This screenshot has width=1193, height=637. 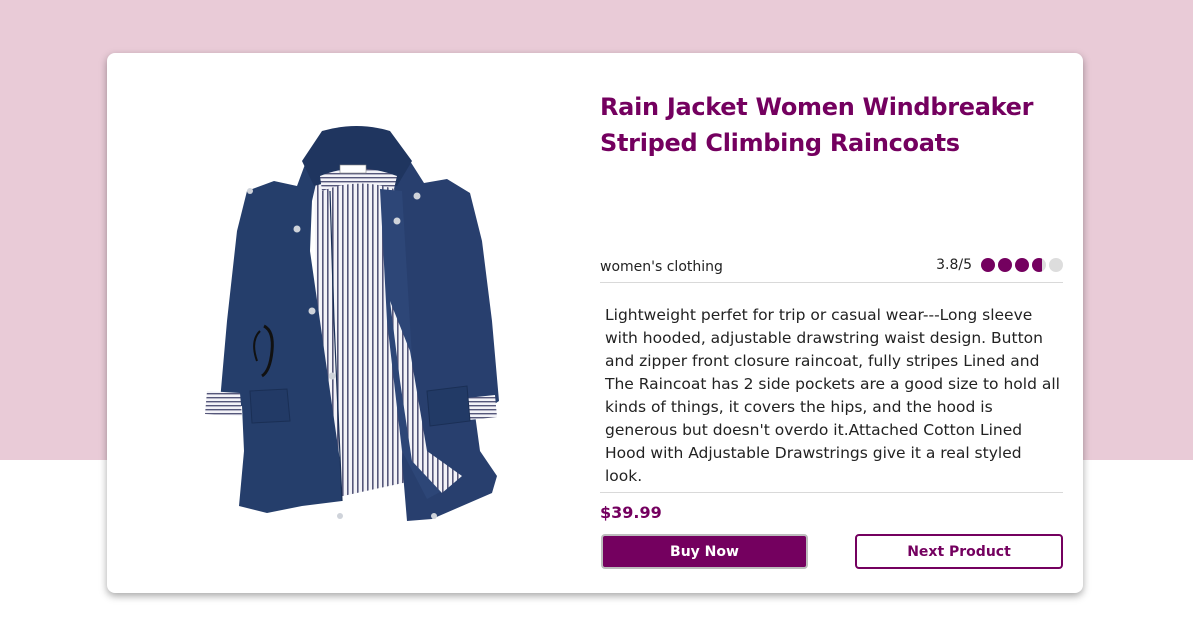 I want to click on product-category: women's clothing, so click(x=661, y=267).